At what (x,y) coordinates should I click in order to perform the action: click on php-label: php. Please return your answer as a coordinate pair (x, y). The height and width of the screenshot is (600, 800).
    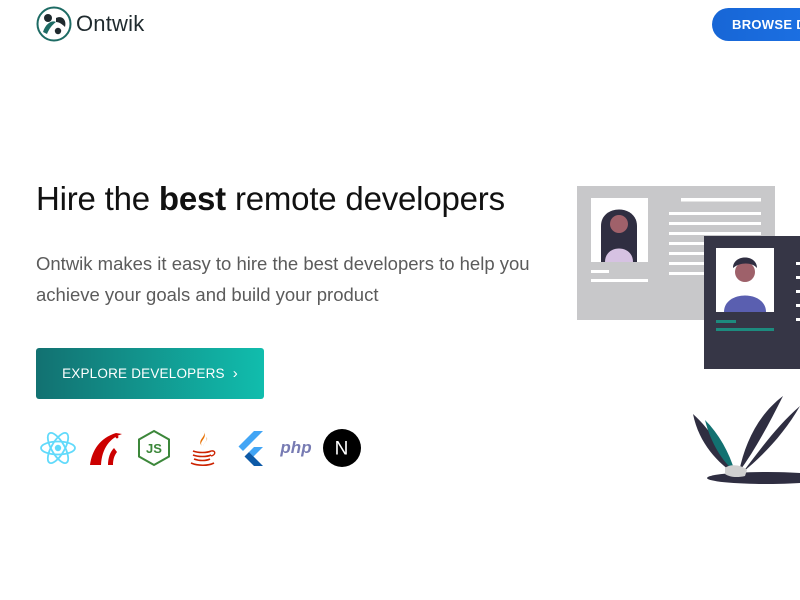
    Looking at the image, I should click on (295, 447).